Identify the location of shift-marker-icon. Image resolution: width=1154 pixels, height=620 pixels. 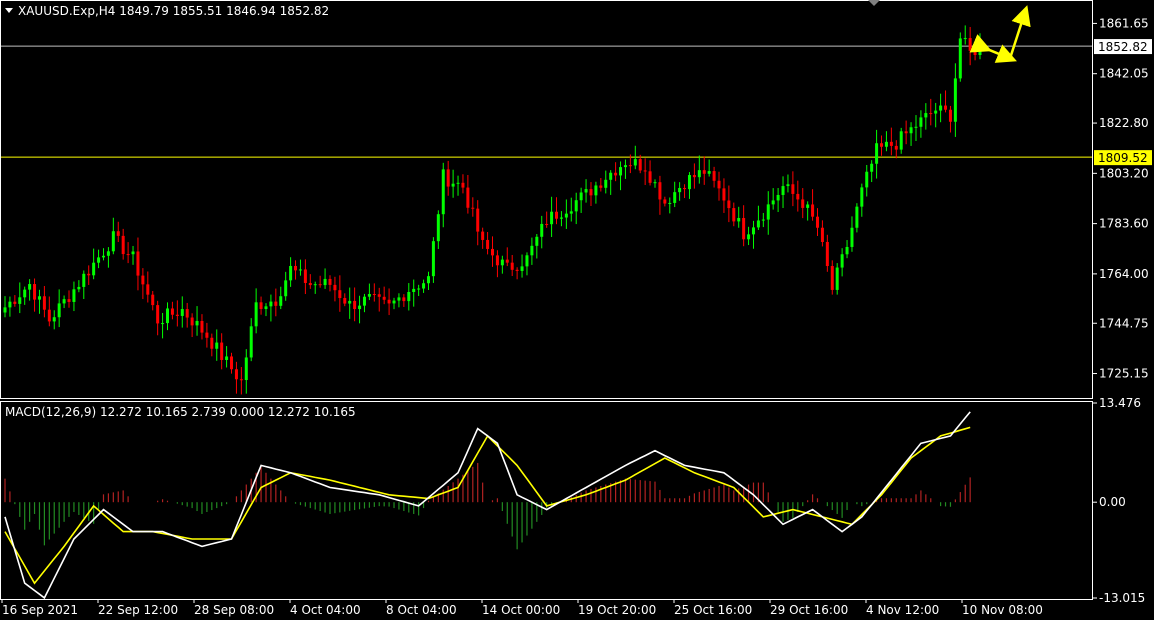
(874, 3).